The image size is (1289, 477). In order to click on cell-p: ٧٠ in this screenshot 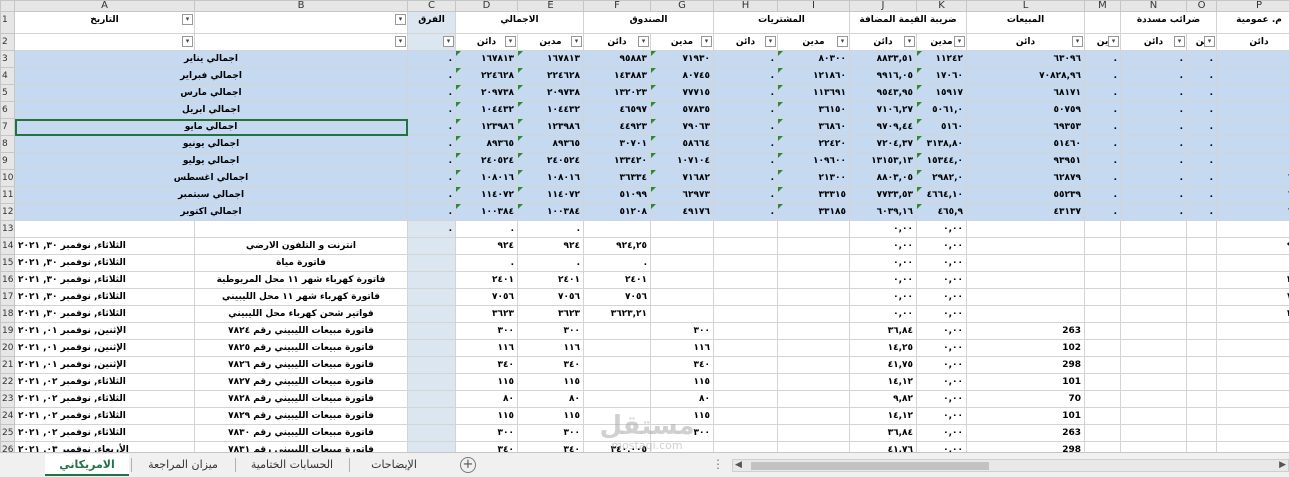, I will do `click(1252, 297)`.